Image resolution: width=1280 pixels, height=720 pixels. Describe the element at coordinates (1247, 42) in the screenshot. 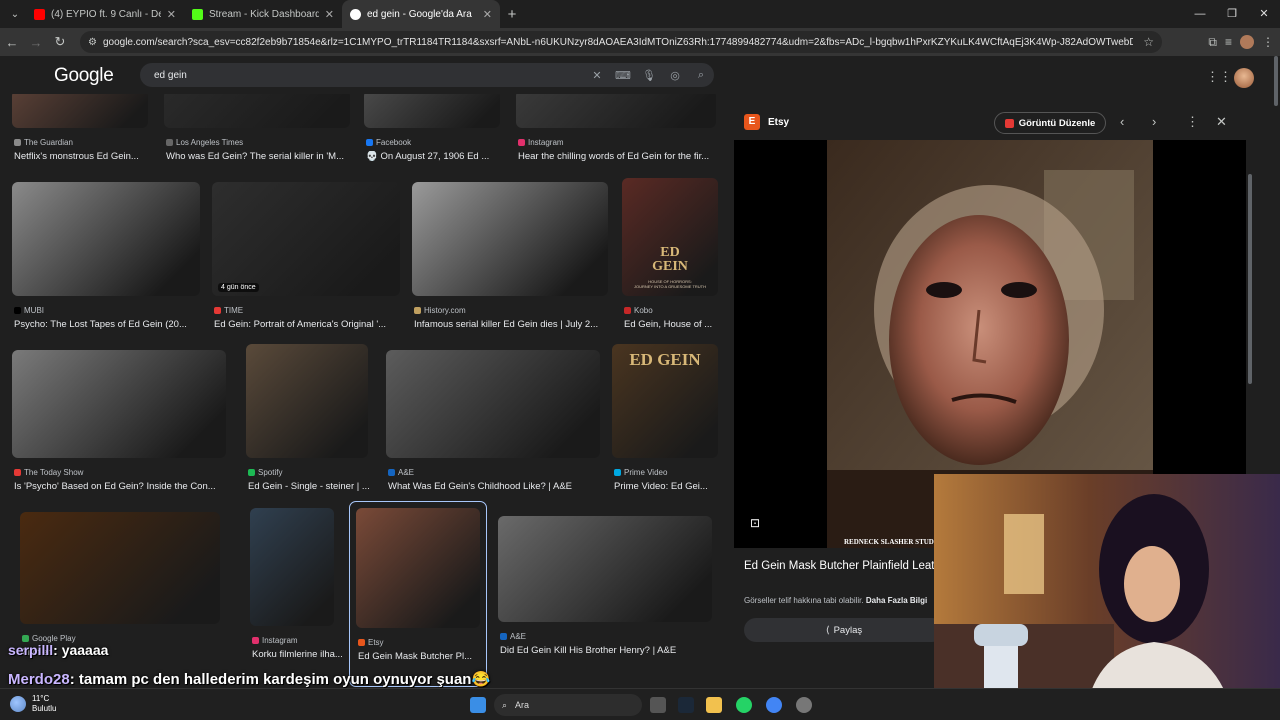

I see `profile-icon` at that location.